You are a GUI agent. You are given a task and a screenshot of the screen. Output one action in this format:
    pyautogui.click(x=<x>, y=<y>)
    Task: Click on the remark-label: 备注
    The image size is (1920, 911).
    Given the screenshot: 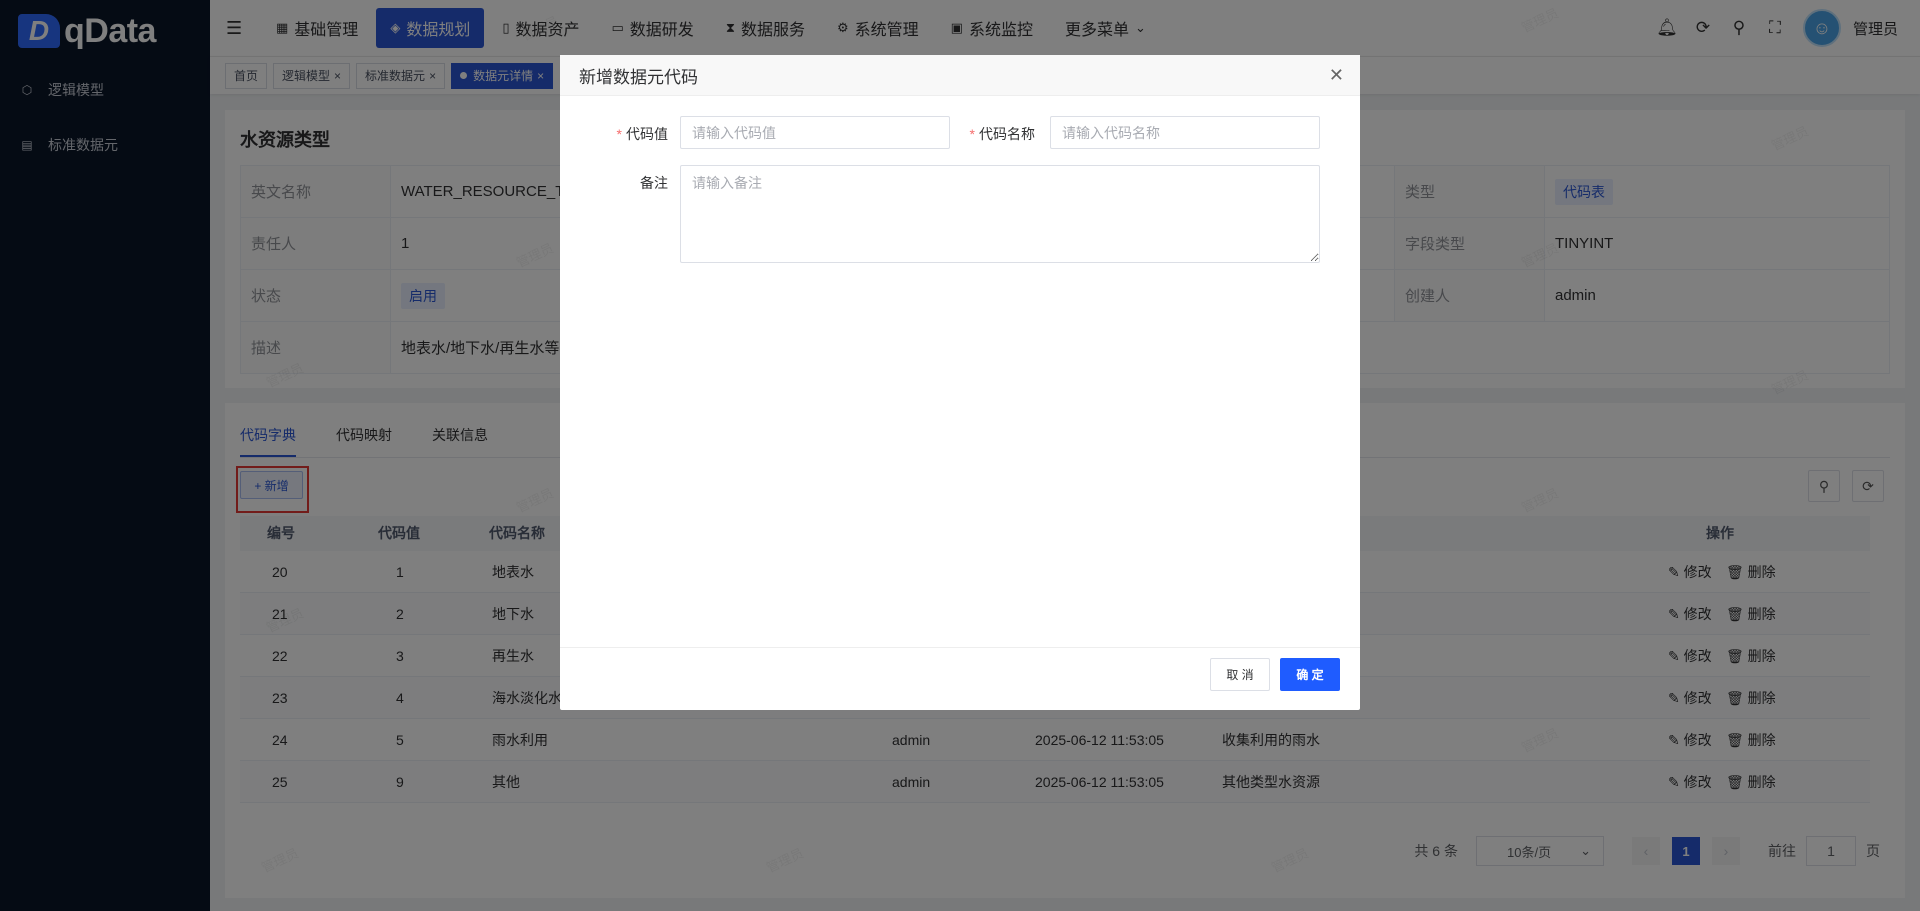 What is the action you would take?
    pyautogui.click(x=654, y=183)
    